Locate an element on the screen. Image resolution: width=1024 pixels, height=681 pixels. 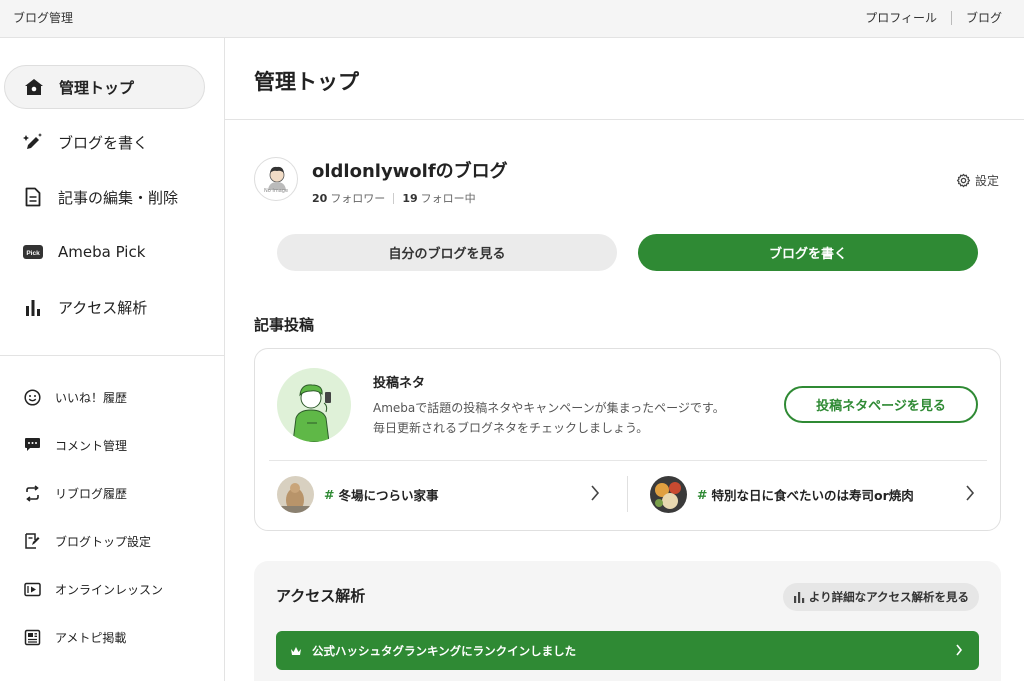
newspaper-icon is located at coordinates (32, 637).